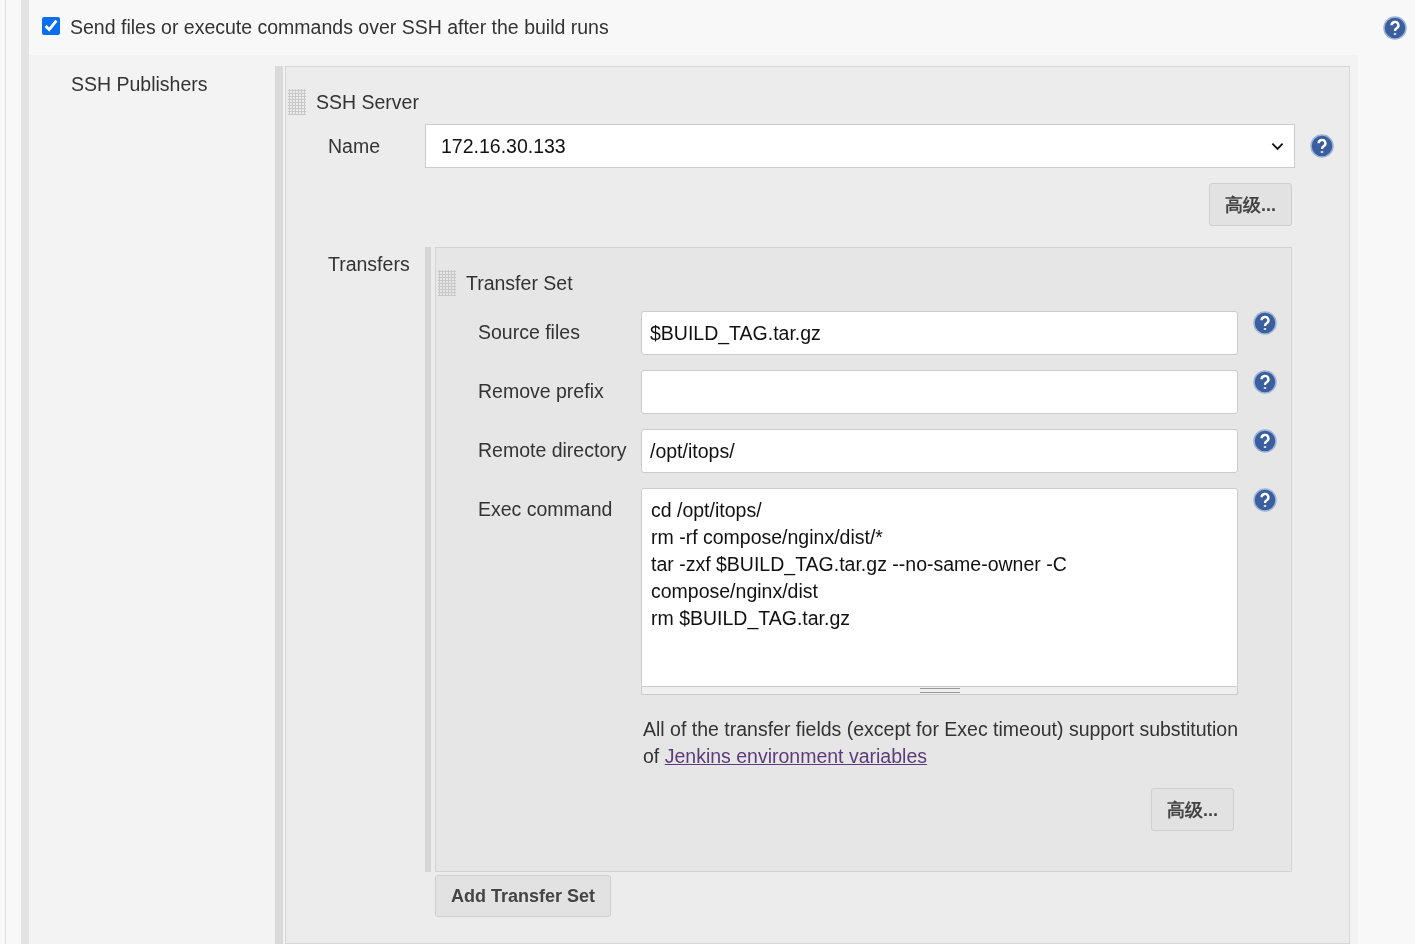 The height and width of the screenshot is (944, 1415). Describe the element at coordinates (339, 27) in the screenshot. I see `publish-label: Send files or execute commands over SSH after the build runs` at that location.